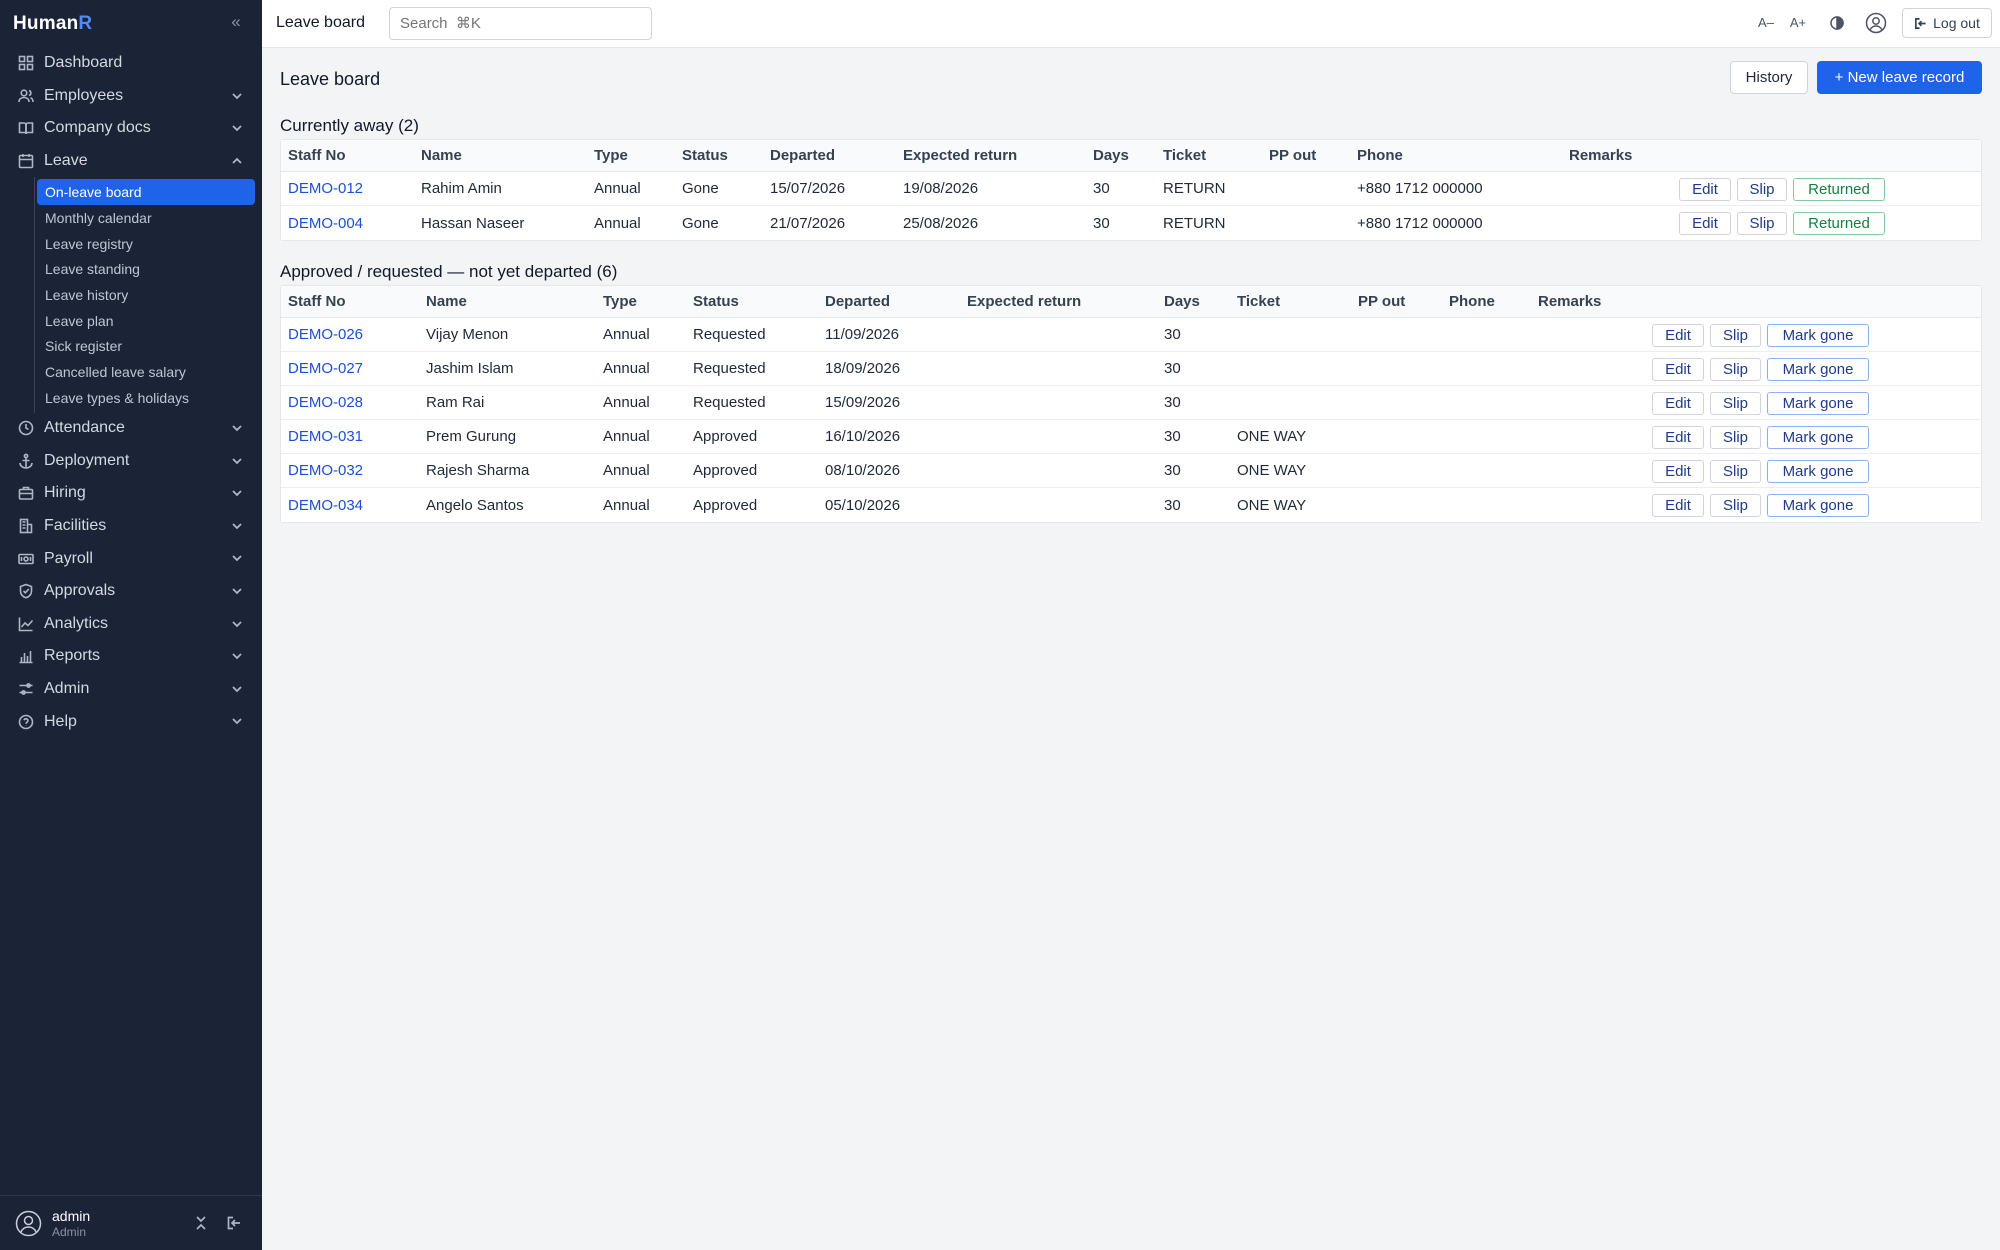 The image size is (2000, 1250). I want to click on sidebar-item-attendance: Attendance, so click(131, 428).